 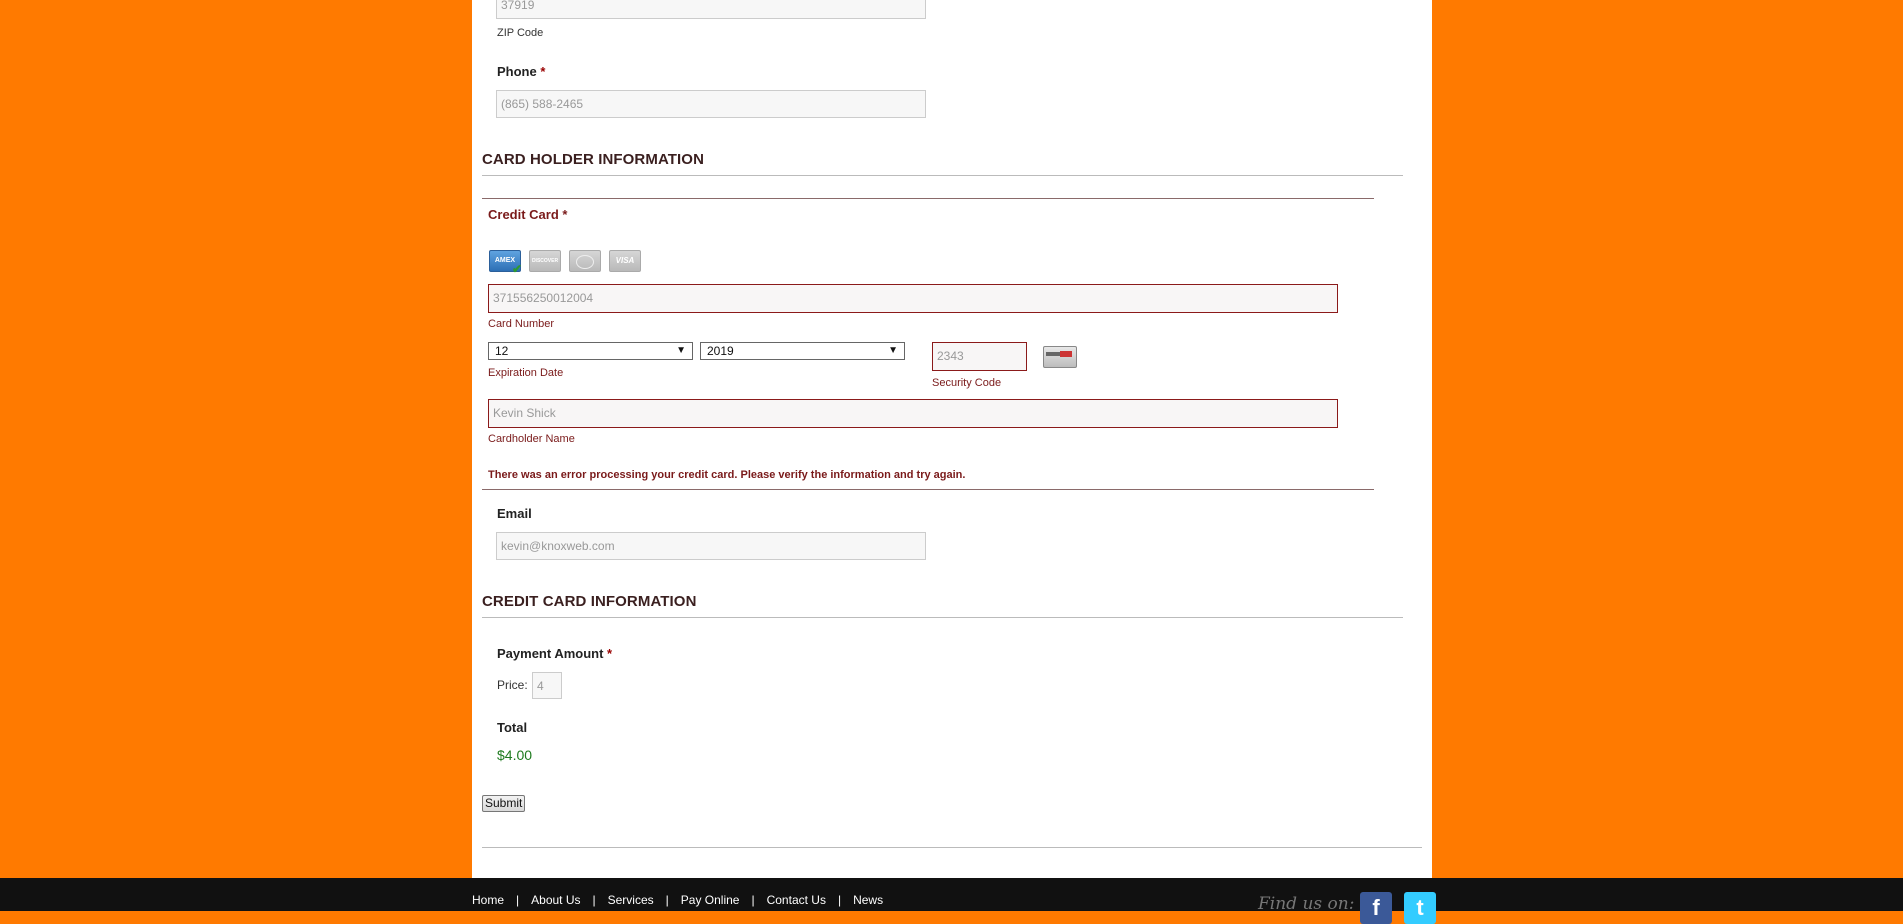 I want to click on card-number-input: 371556250012004, so click(x=913, y=298).